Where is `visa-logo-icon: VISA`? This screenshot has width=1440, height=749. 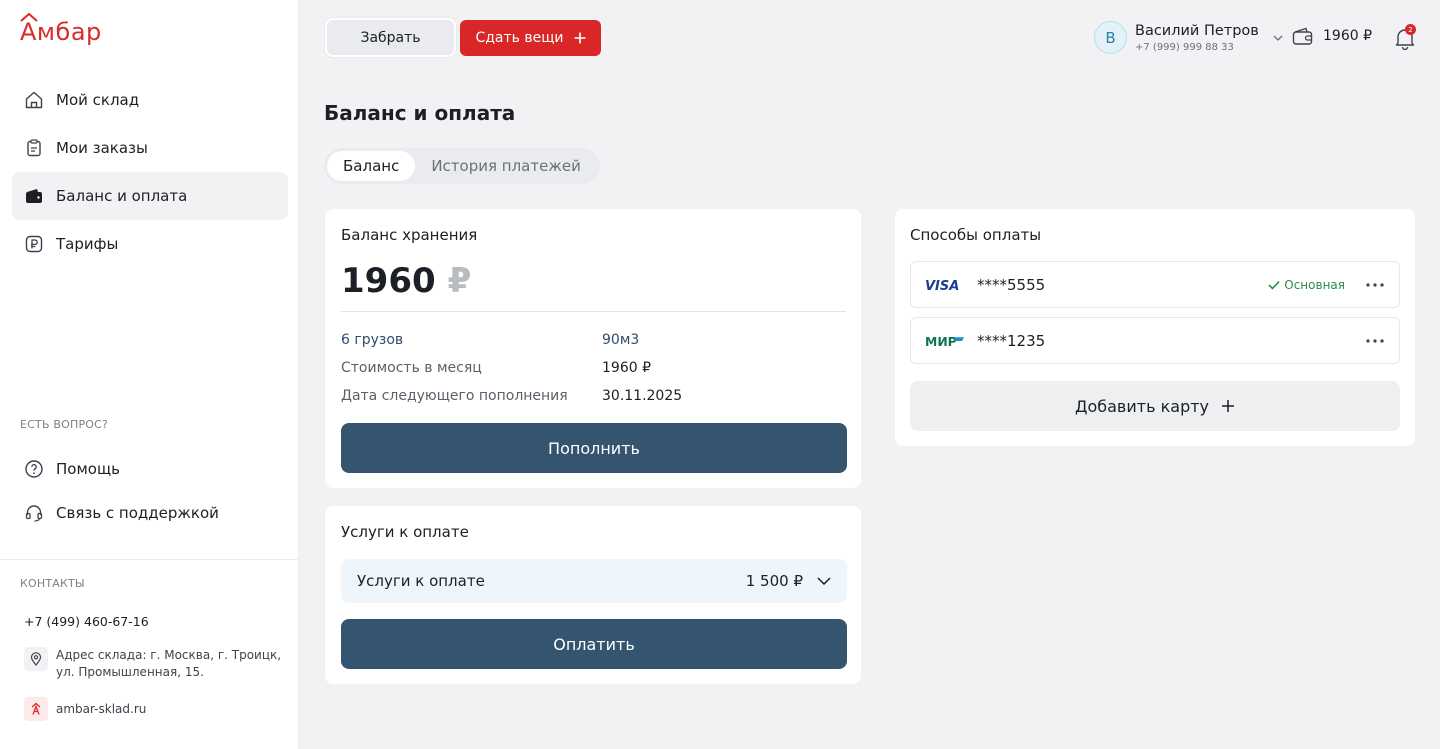 visa-logo-icon: VISA is located at coordinates (945, 285).